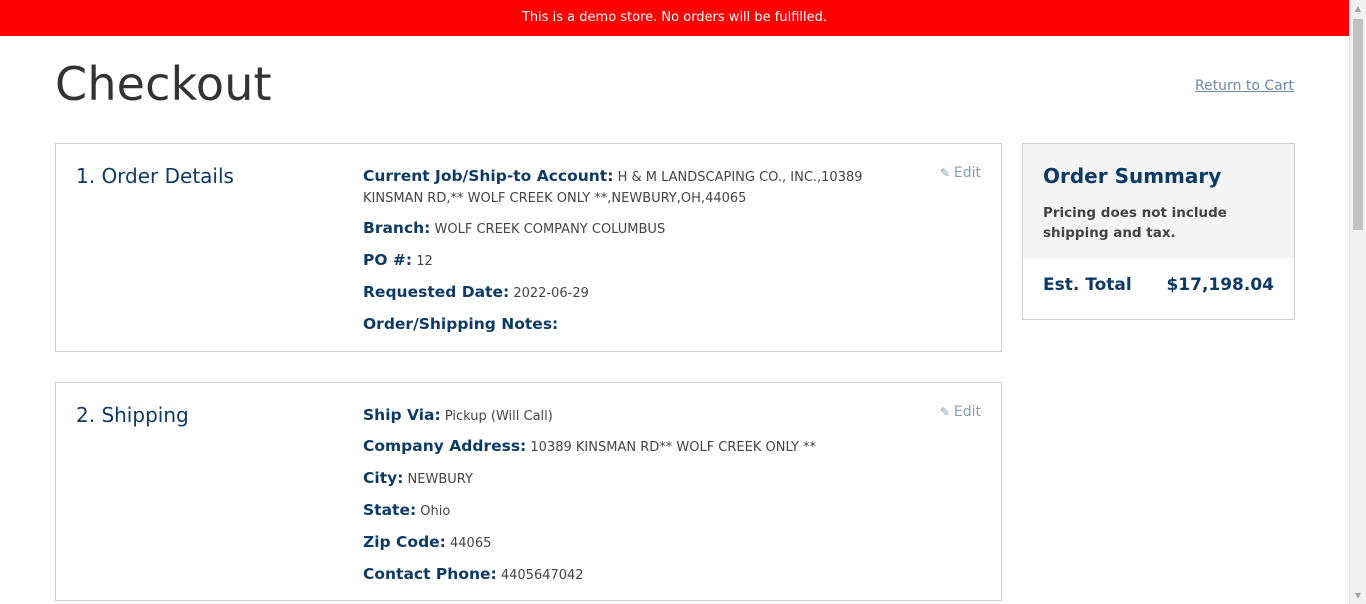 This screenshot has height=604, width=1366. Describe the element at coordinates (1244, 86) in the screenshot. I see `return-to-cart-link: Return to Cart` at that location.